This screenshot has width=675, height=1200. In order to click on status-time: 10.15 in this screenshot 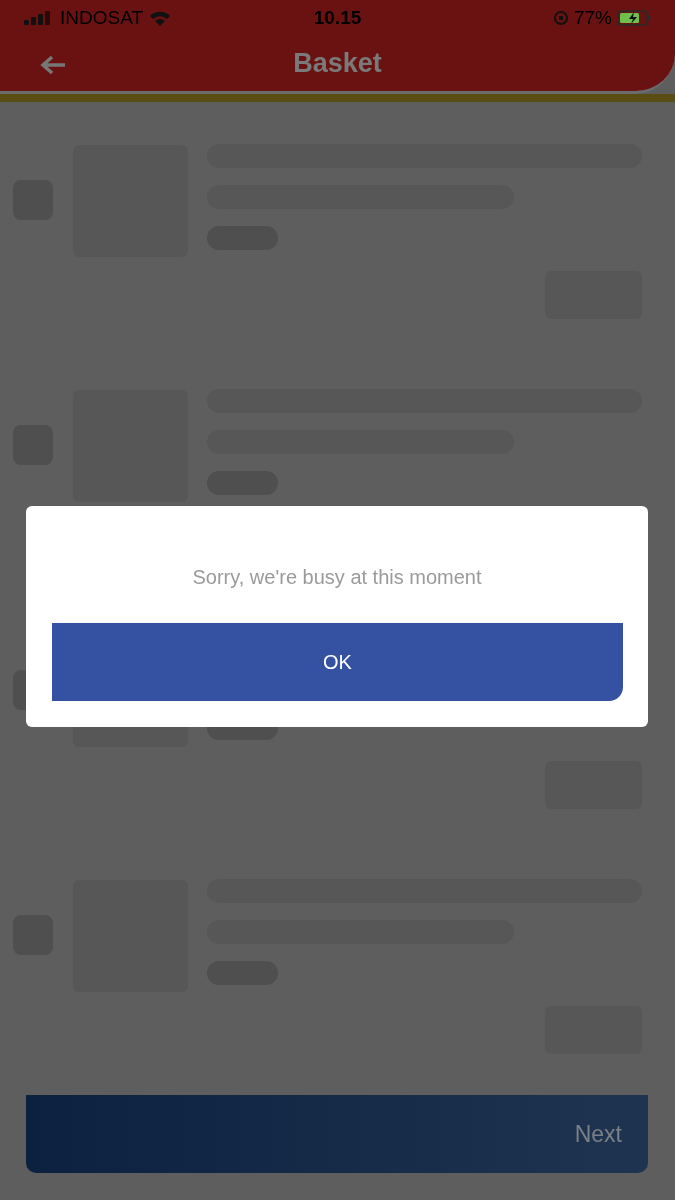, I will do `click(337, 17)`.